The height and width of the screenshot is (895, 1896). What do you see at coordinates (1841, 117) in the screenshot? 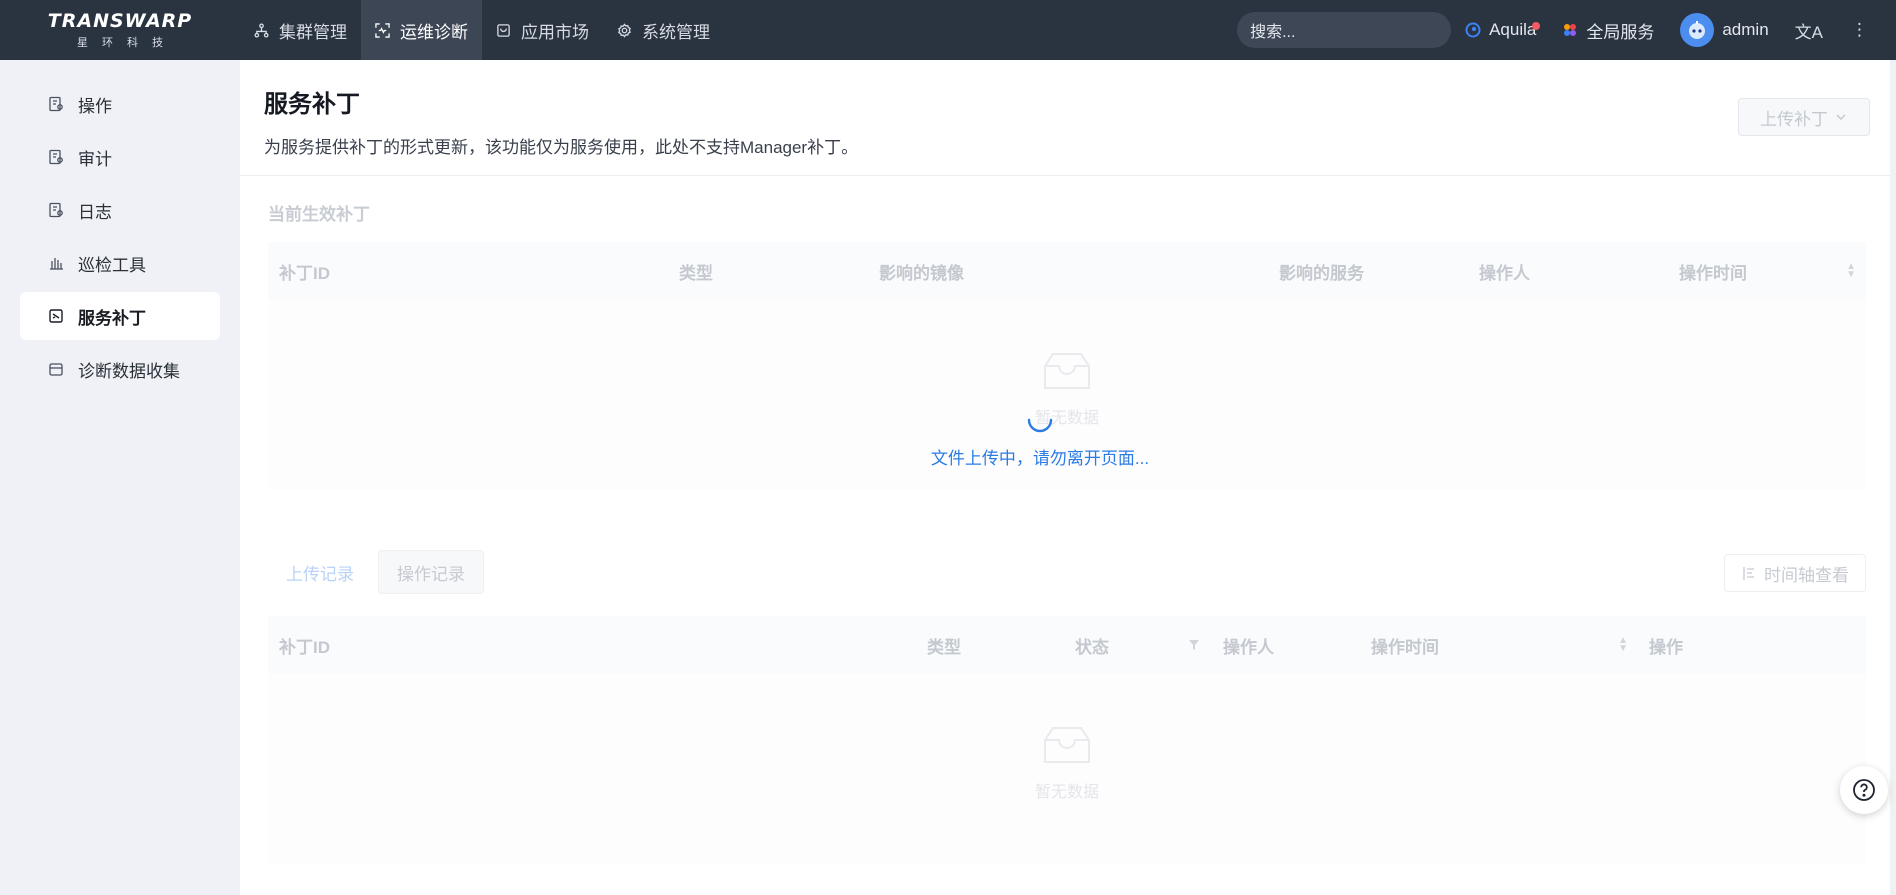
I see `chevron-down-icon` at bounding box center [1841, 117].